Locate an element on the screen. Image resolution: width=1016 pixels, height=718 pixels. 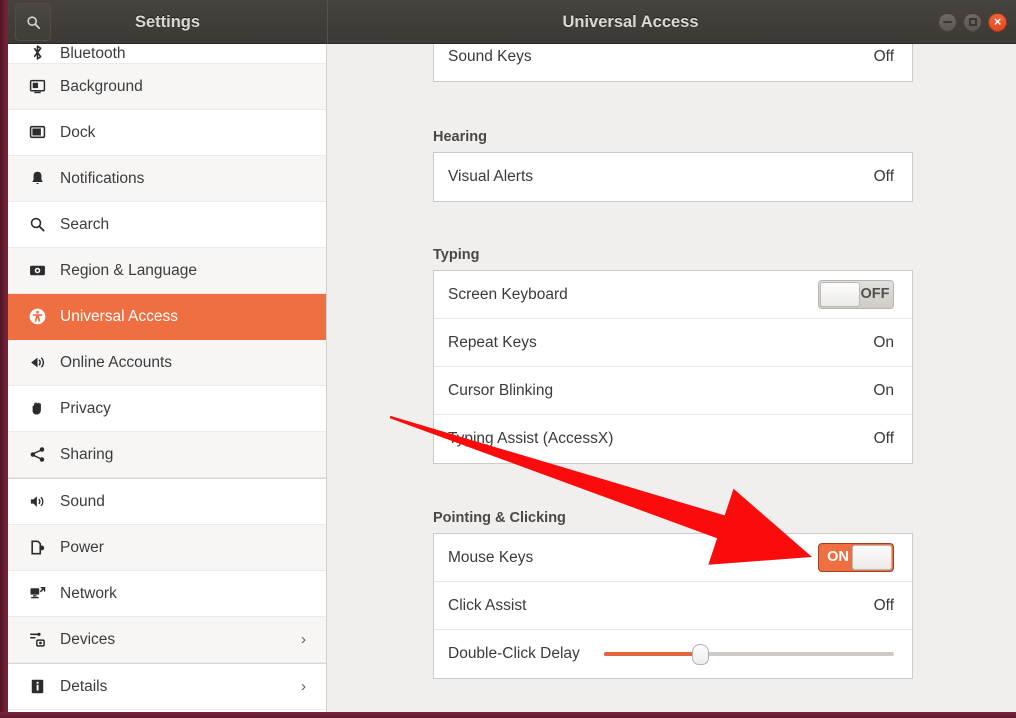
sidebar-item-universal-access: Universal Access is located at coordinates (167, 317).